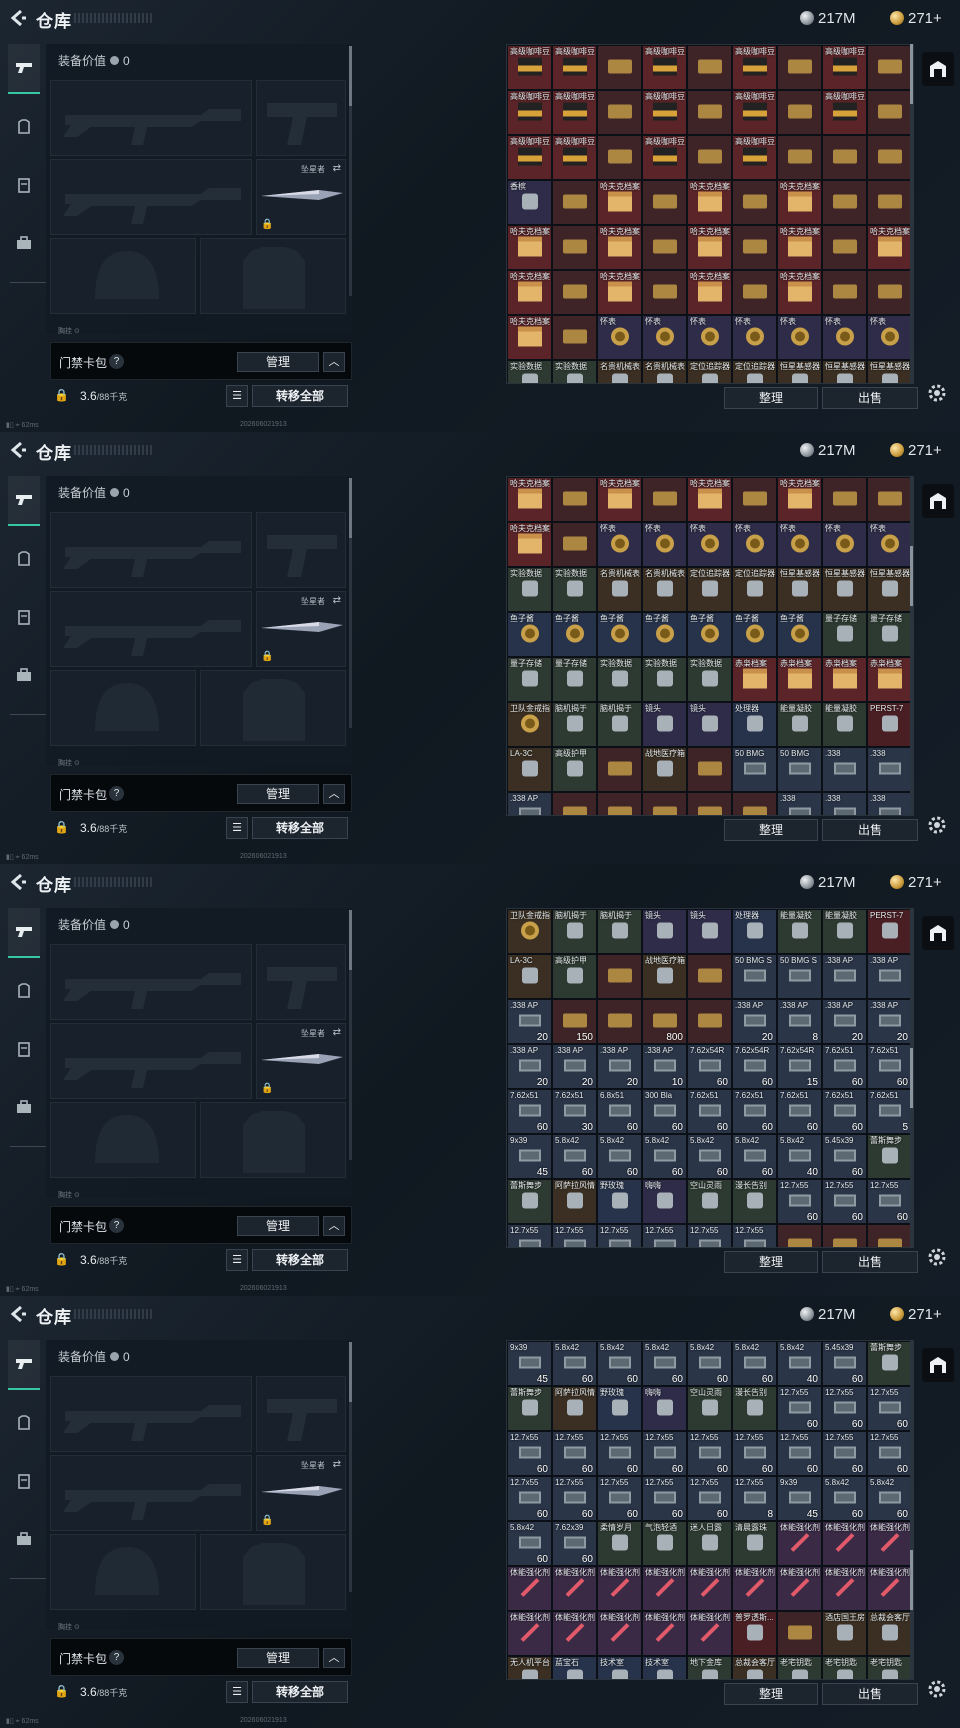 This screenshot has width=960, height=1728. I want to click on inventory-cell: 柔情岁月, so click(619, 1543).